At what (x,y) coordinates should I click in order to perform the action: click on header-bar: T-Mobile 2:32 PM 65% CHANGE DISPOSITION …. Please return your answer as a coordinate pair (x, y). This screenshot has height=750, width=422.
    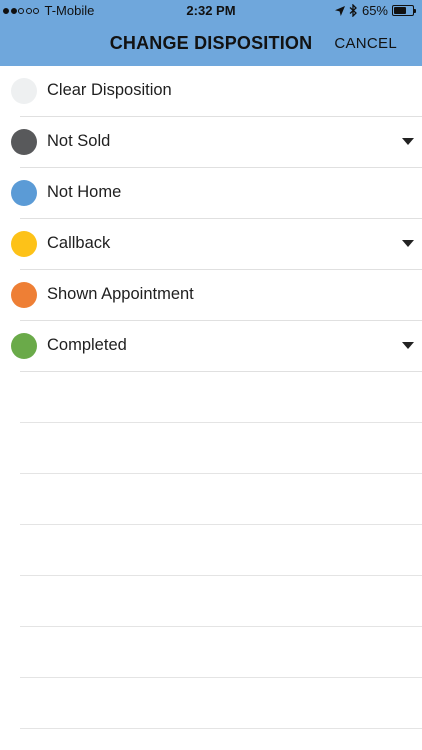
    Looking at the image, I should click on (211, 33).